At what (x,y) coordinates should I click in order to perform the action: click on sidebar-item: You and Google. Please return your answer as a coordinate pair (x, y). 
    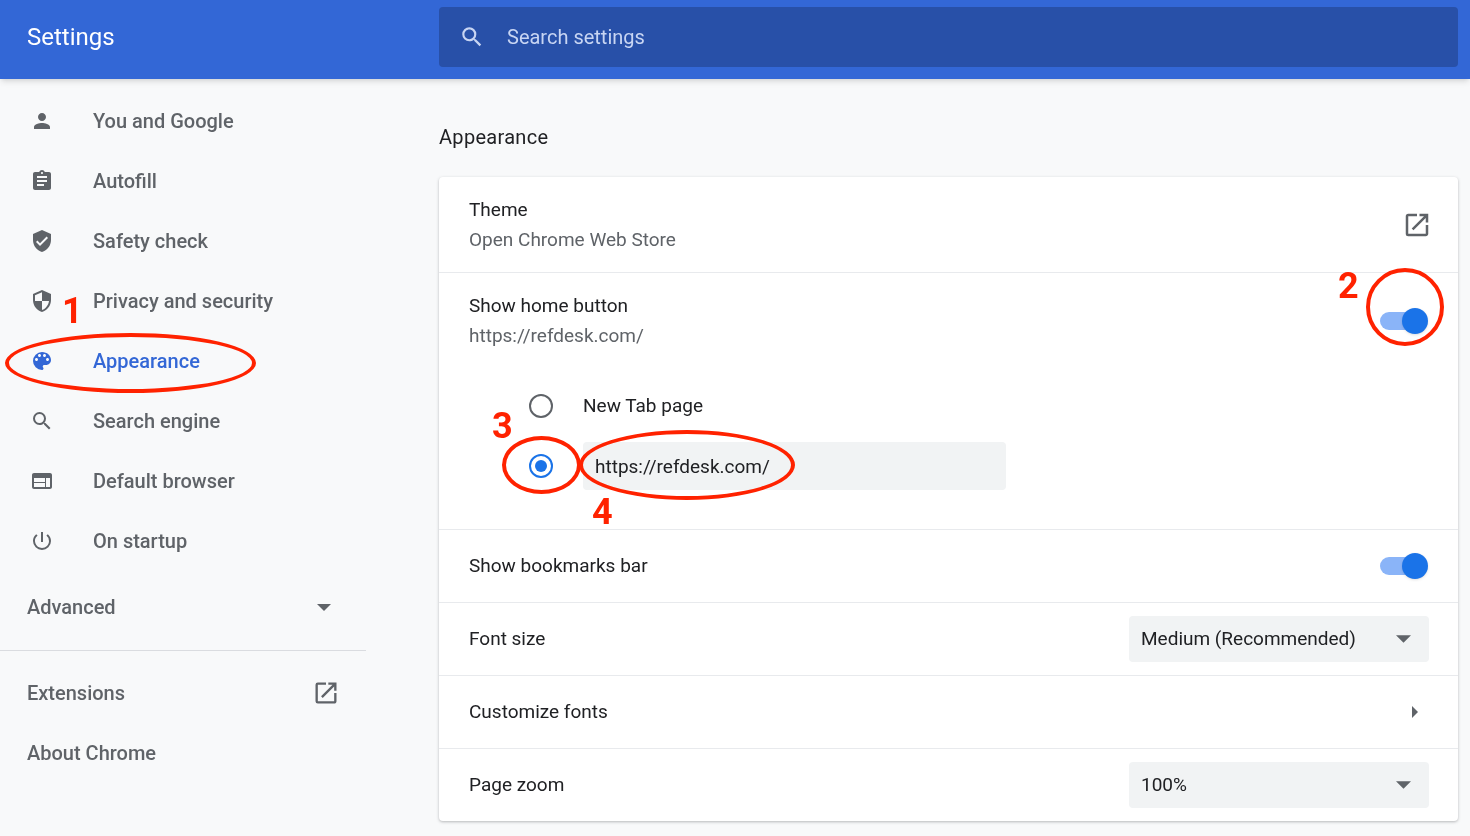
    Looking at the image, I should click on (150, 121).